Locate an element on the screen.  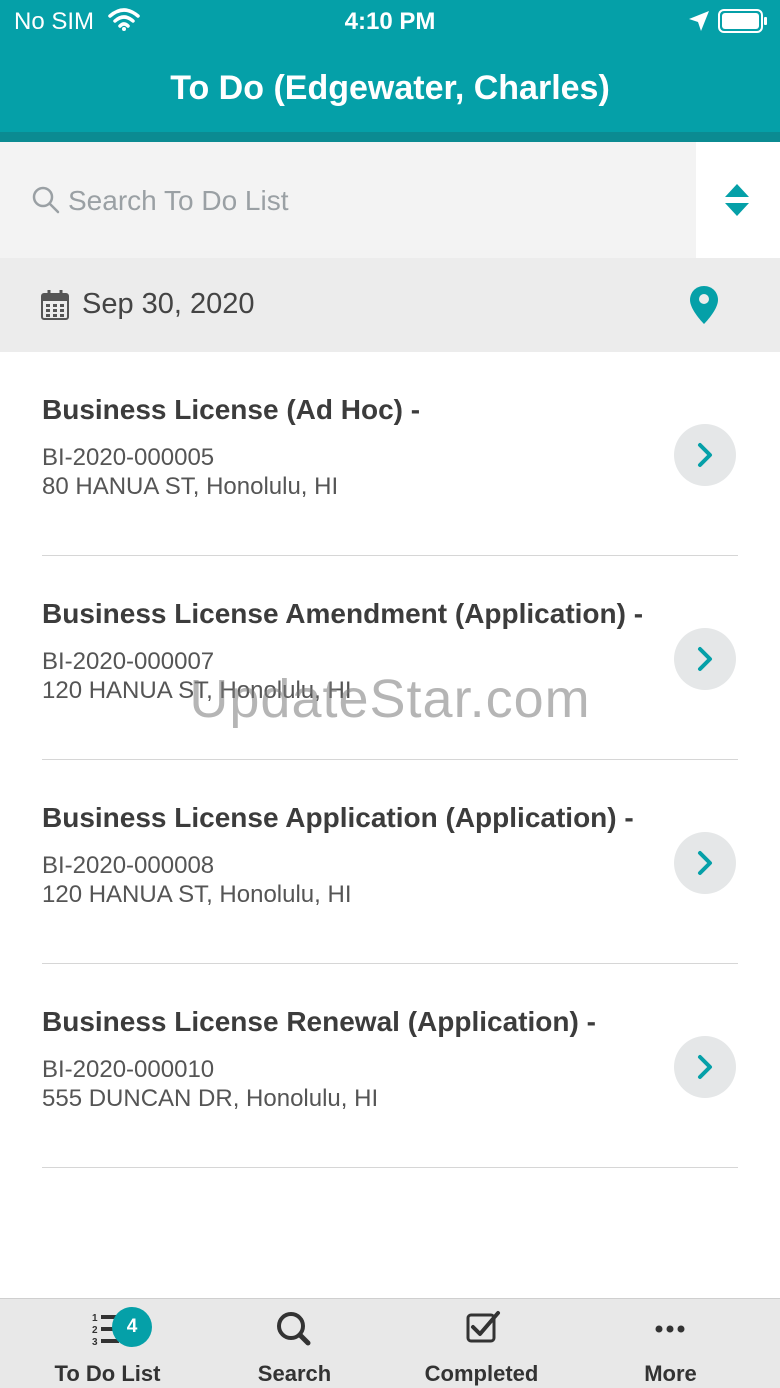
search-box is located at coordinates (348, 200).